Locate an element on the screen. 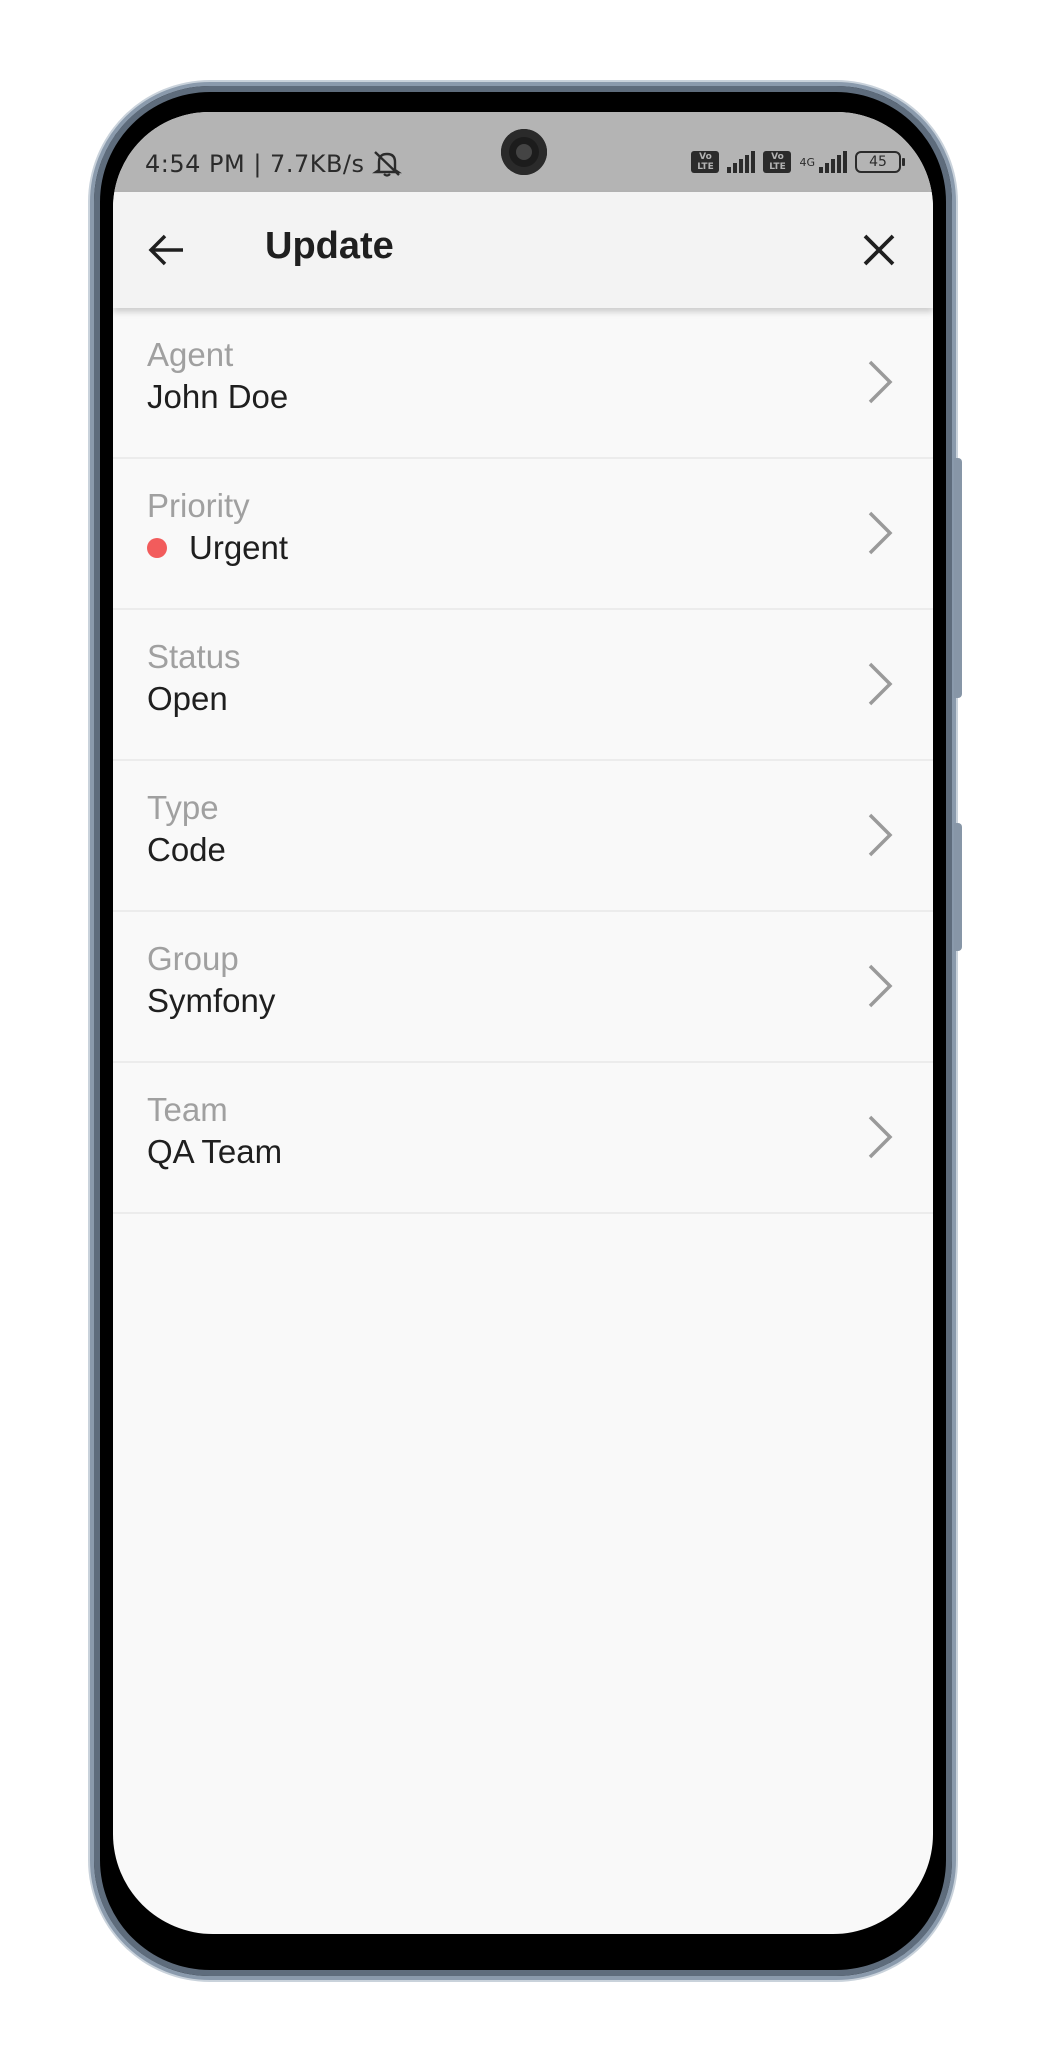 Image resolution: width=1047 pixels, height=2048 pixels. field-value: Code is located at coordinates (186, 849).